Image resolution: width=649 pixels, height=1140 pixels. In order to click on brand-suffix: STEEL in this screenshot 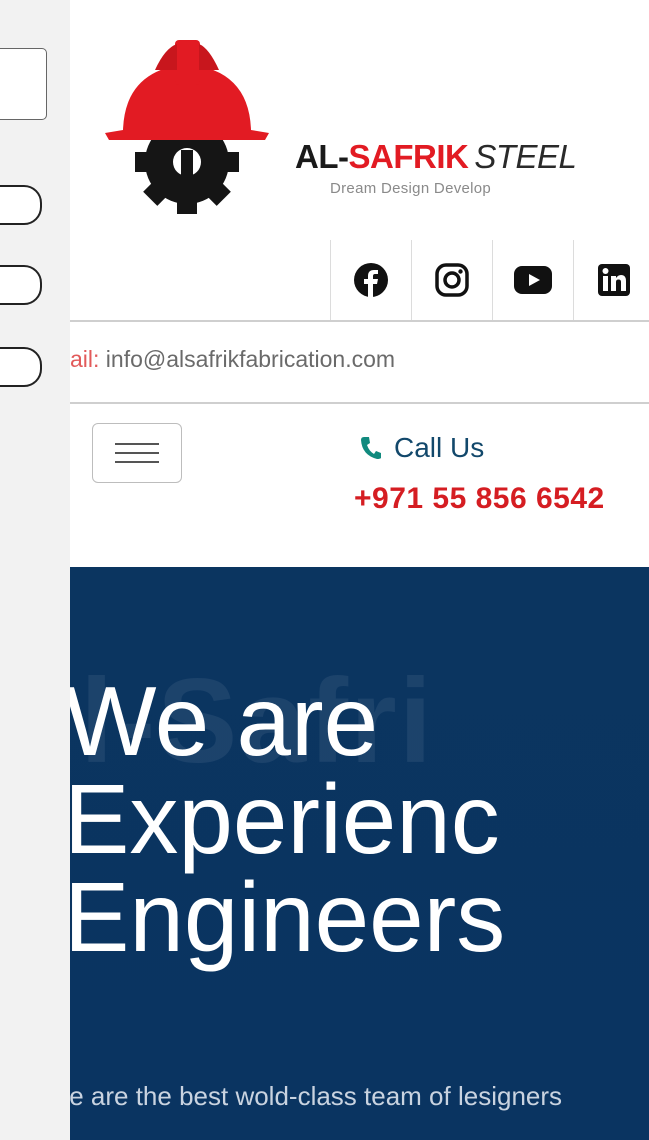, I will do `click(525, 156)`.